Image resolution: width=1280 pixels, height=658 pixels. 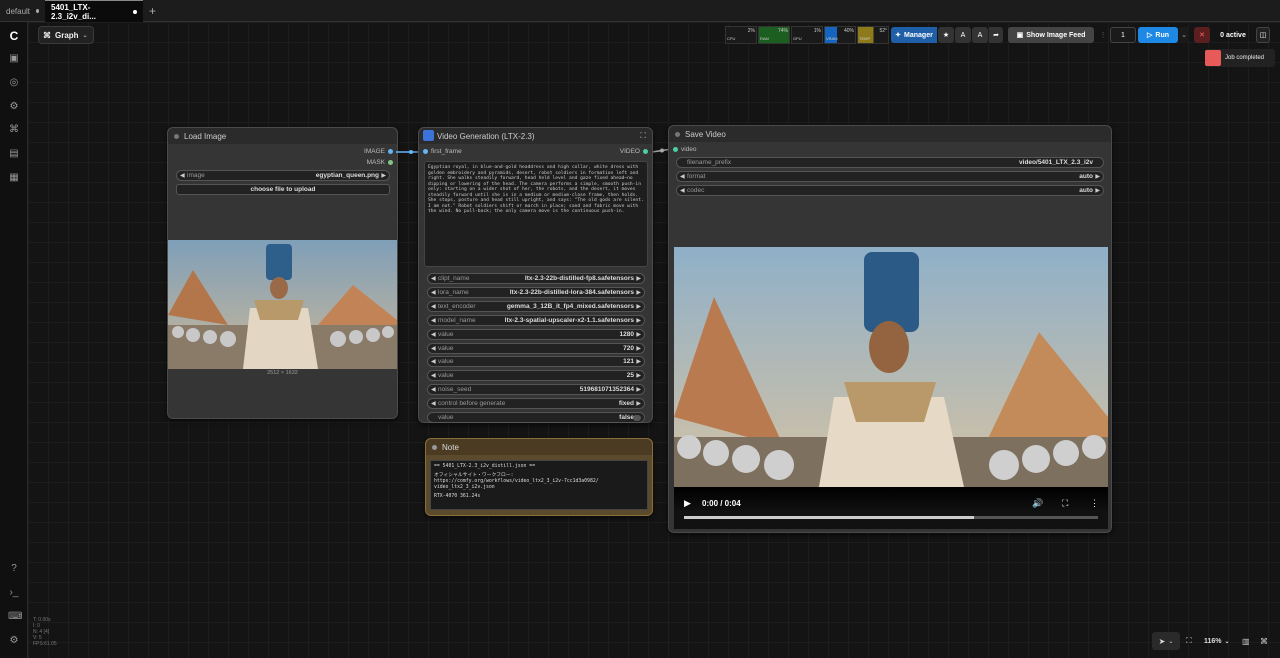 I want to click on play-icon: ▶, so click(x=687, y=503).